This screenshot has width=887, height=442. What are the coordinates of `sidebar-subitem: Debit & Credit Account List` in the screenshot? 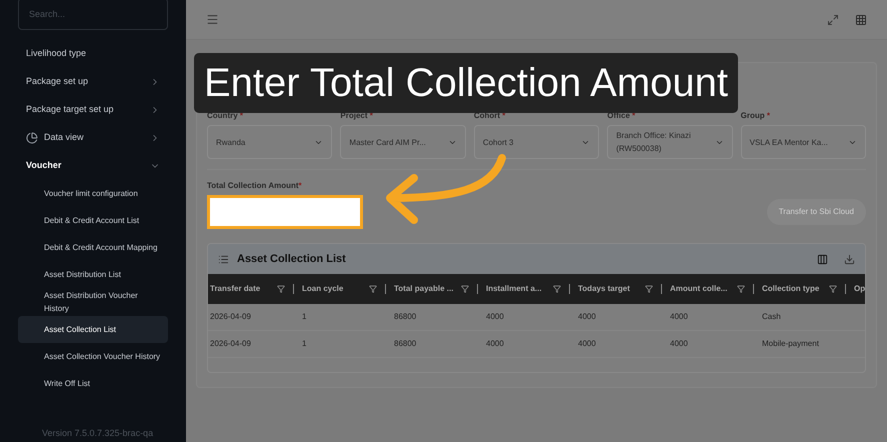 It's located at (93, 220).